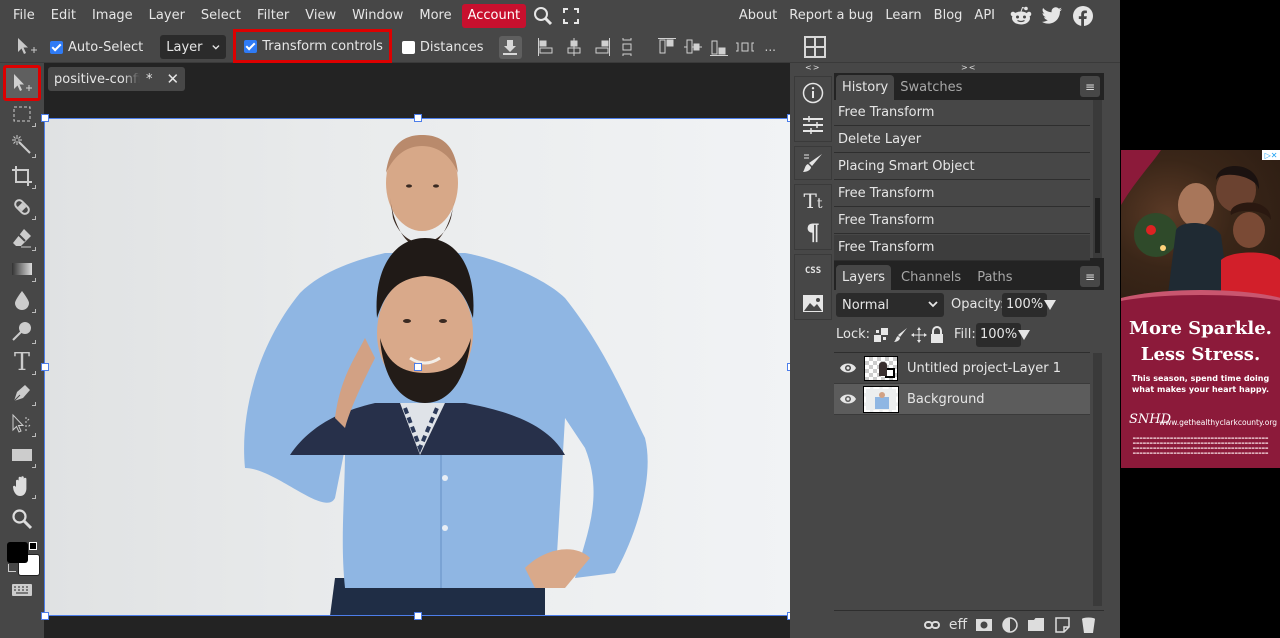  Describe the element at coordinates (1097, 179) in the screenshot. I see `history-scrollbar` at that location.